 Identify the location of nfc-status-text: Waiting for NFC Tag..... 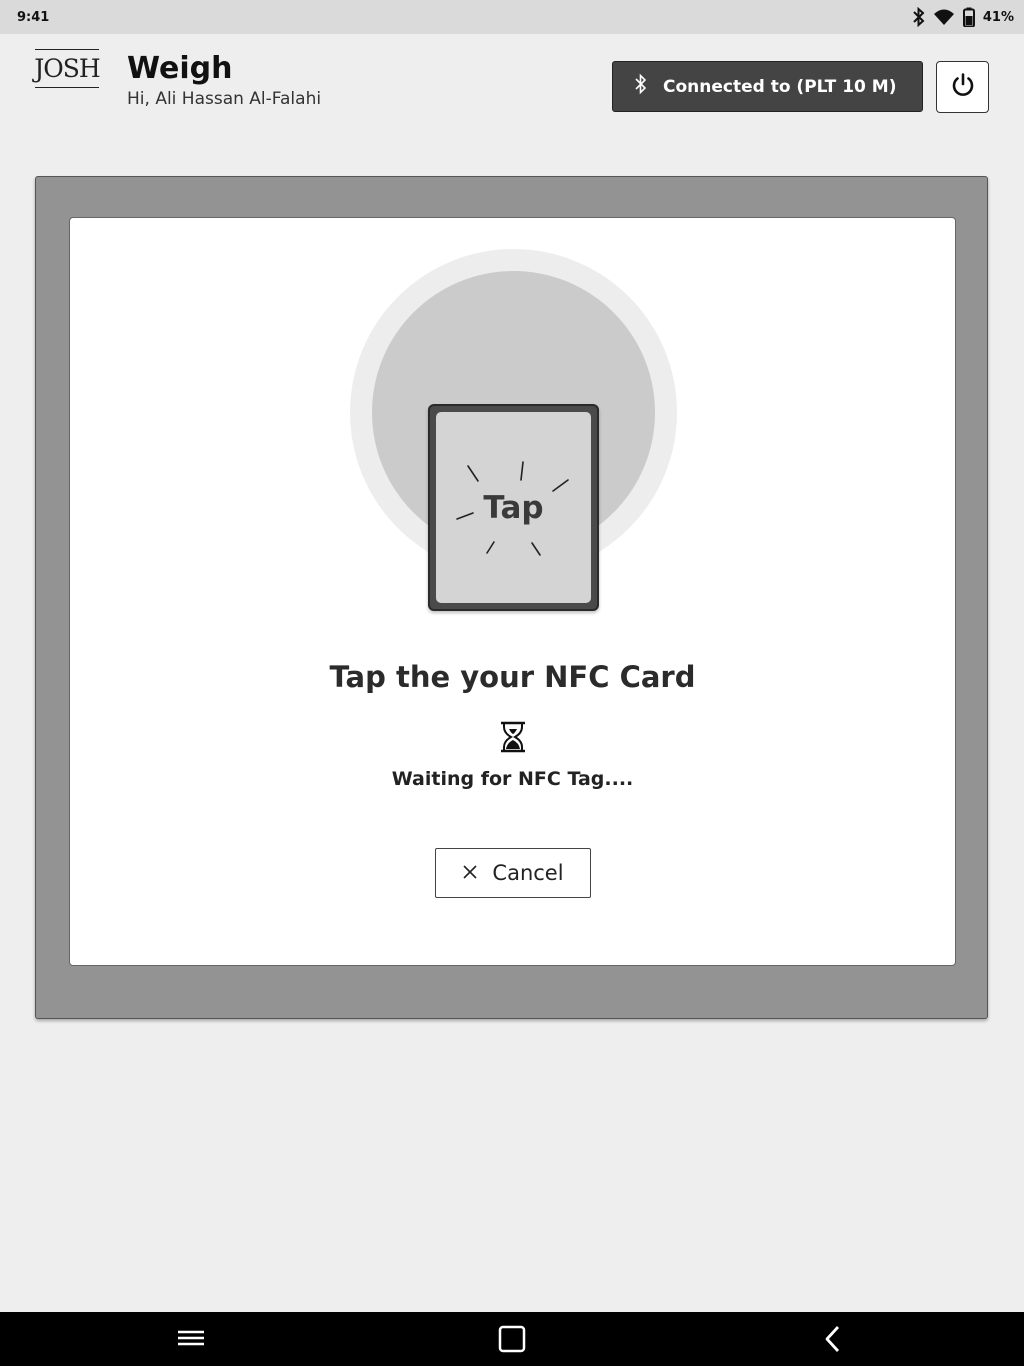
(512, 779).